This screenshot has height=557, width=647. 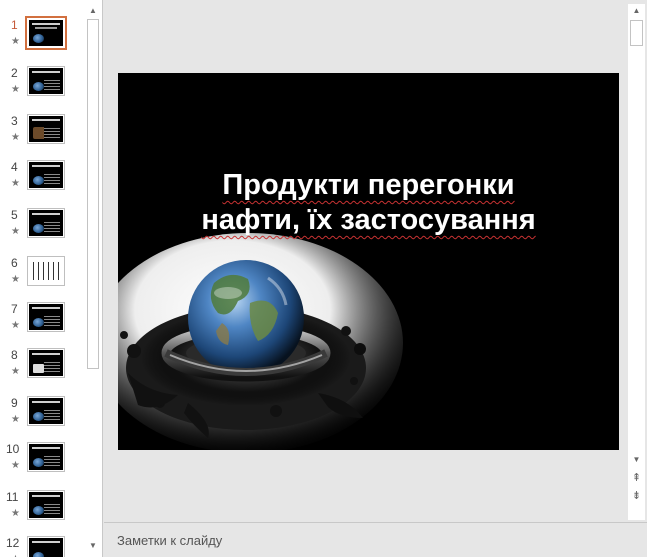 I want to click on thumbnail-slide-9: 9 ★, so click(x=43, y=419).